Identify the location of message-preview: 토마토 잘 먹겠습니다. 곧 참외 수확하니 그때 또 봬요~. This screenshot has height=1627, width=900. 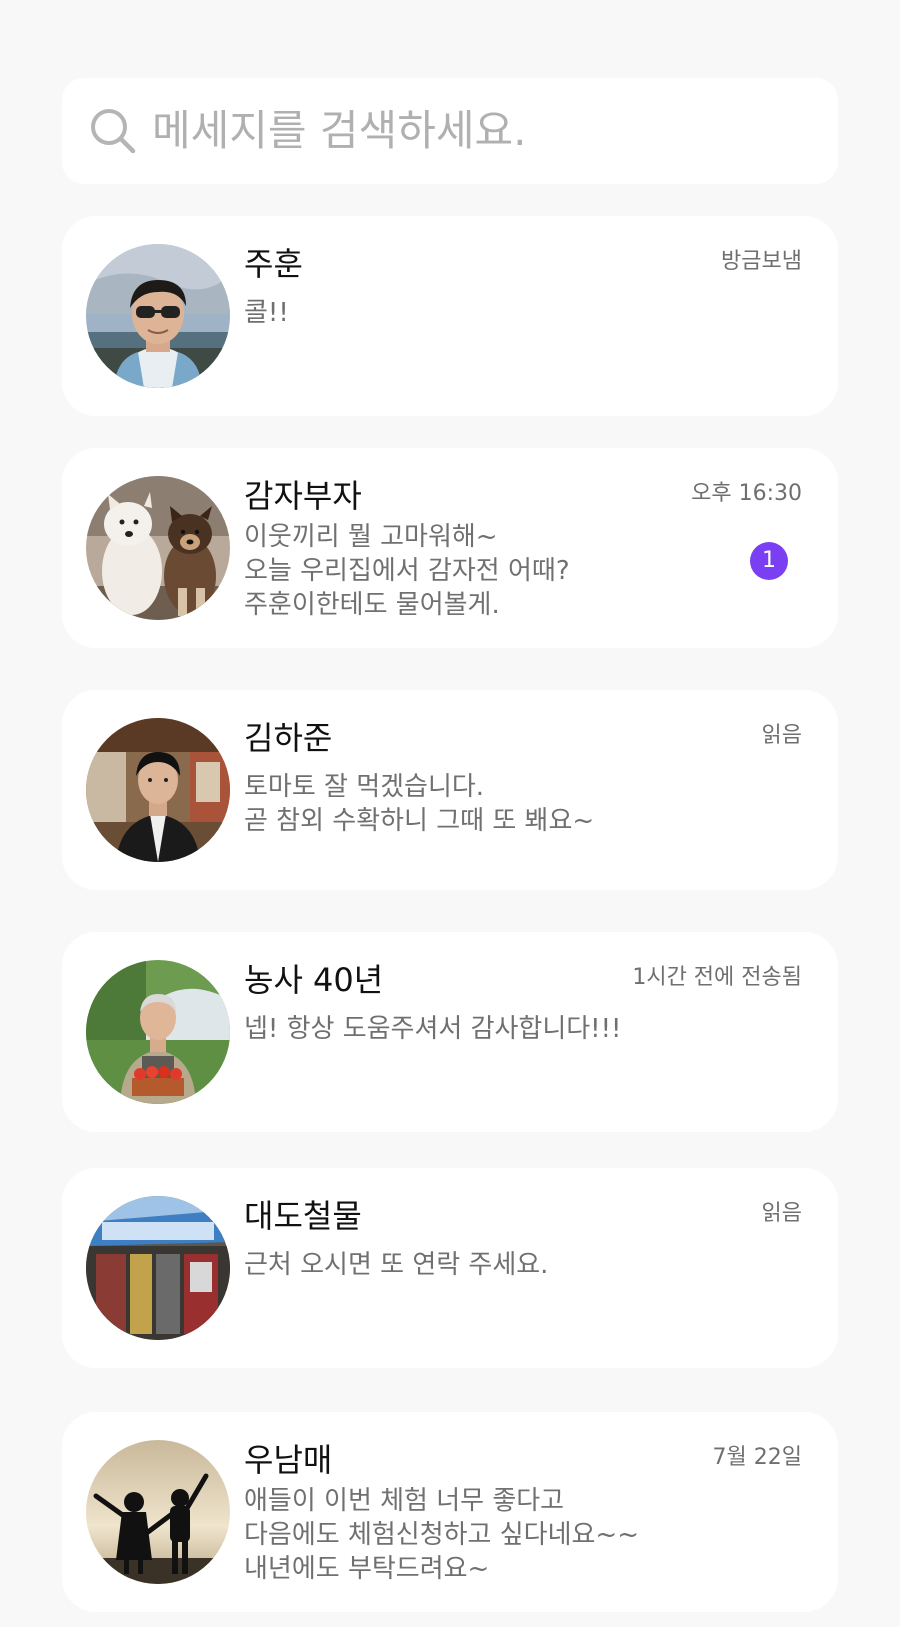
(419, 804).